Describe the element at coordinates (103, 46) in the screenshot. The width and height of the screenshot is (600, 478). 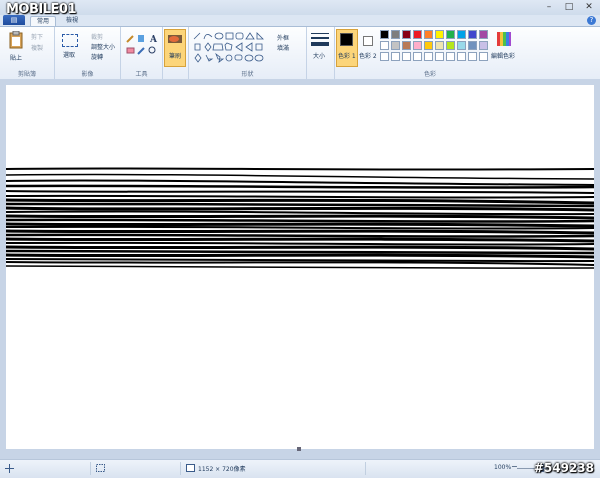
I see `resize-button: 調整大小` at that location.